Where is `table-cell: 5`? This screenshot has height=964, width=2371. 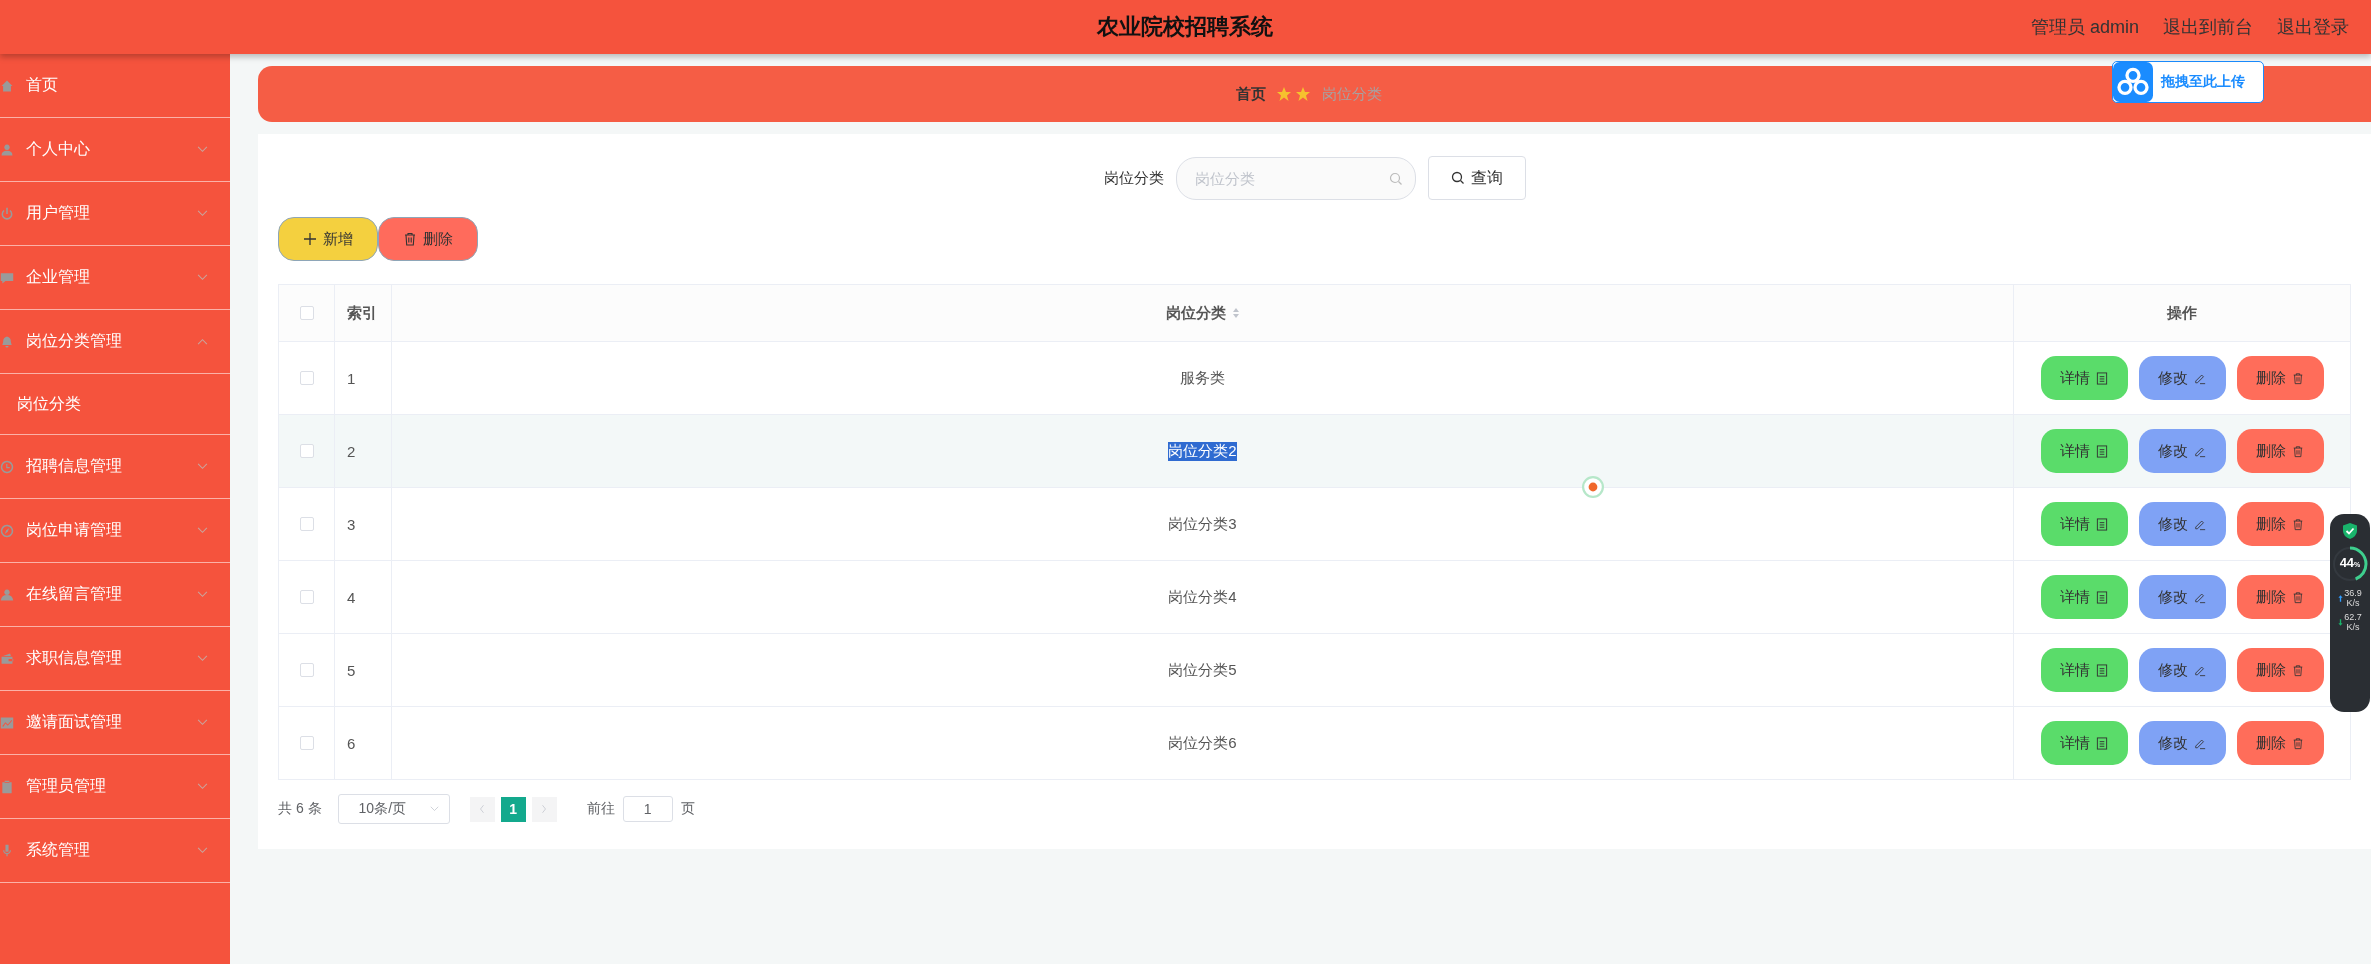
table-cell: 5 is located at coordinates (351, 670).